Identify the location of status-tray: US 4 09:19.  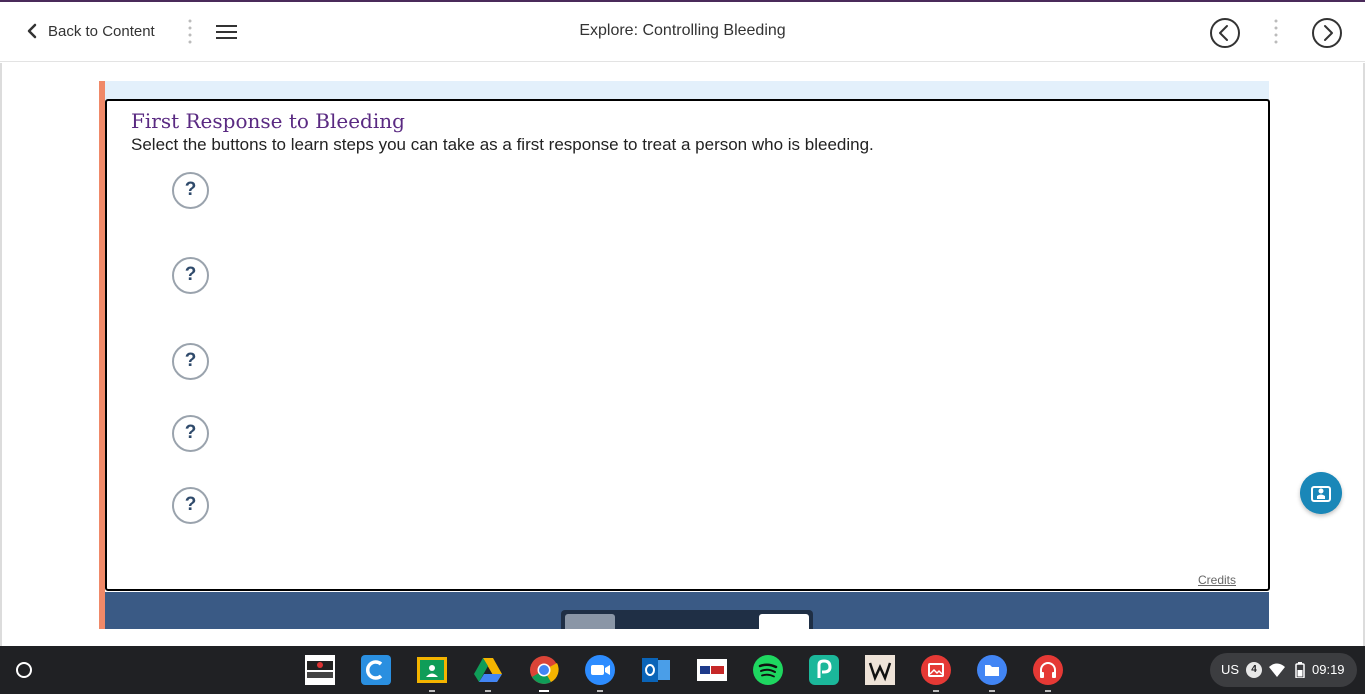
(1283, 670).